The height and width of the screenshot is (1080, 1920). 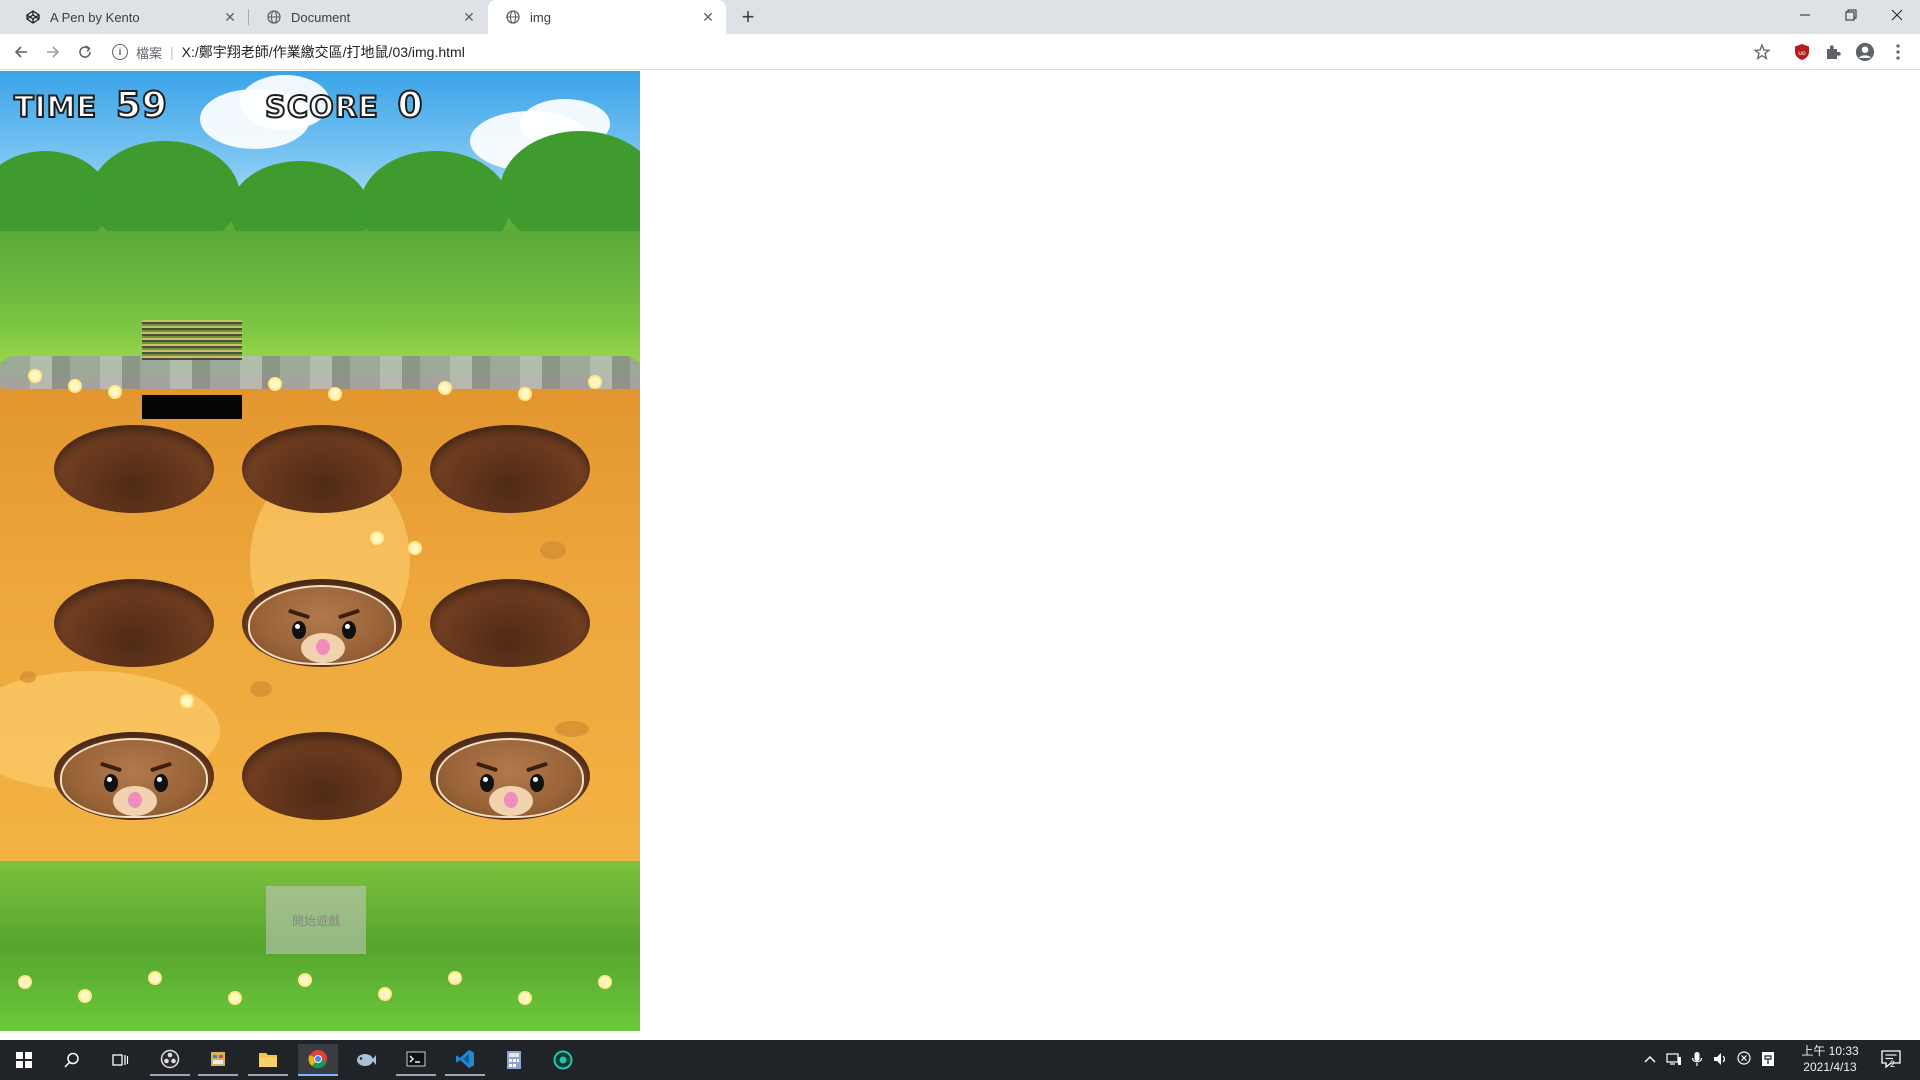 I want to click on minimize-icon, so click(x=1805, y=15).